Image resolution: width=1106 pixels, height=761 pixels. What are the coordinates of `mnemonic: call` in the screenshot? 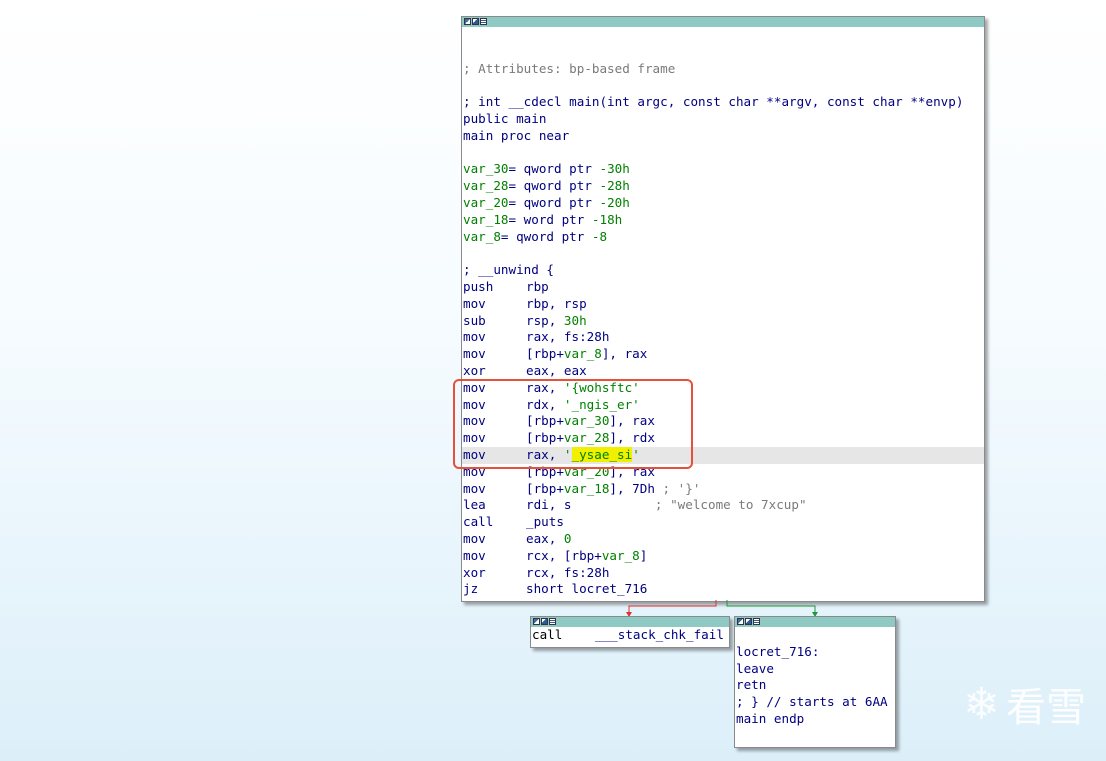 It's located at (547, 634).